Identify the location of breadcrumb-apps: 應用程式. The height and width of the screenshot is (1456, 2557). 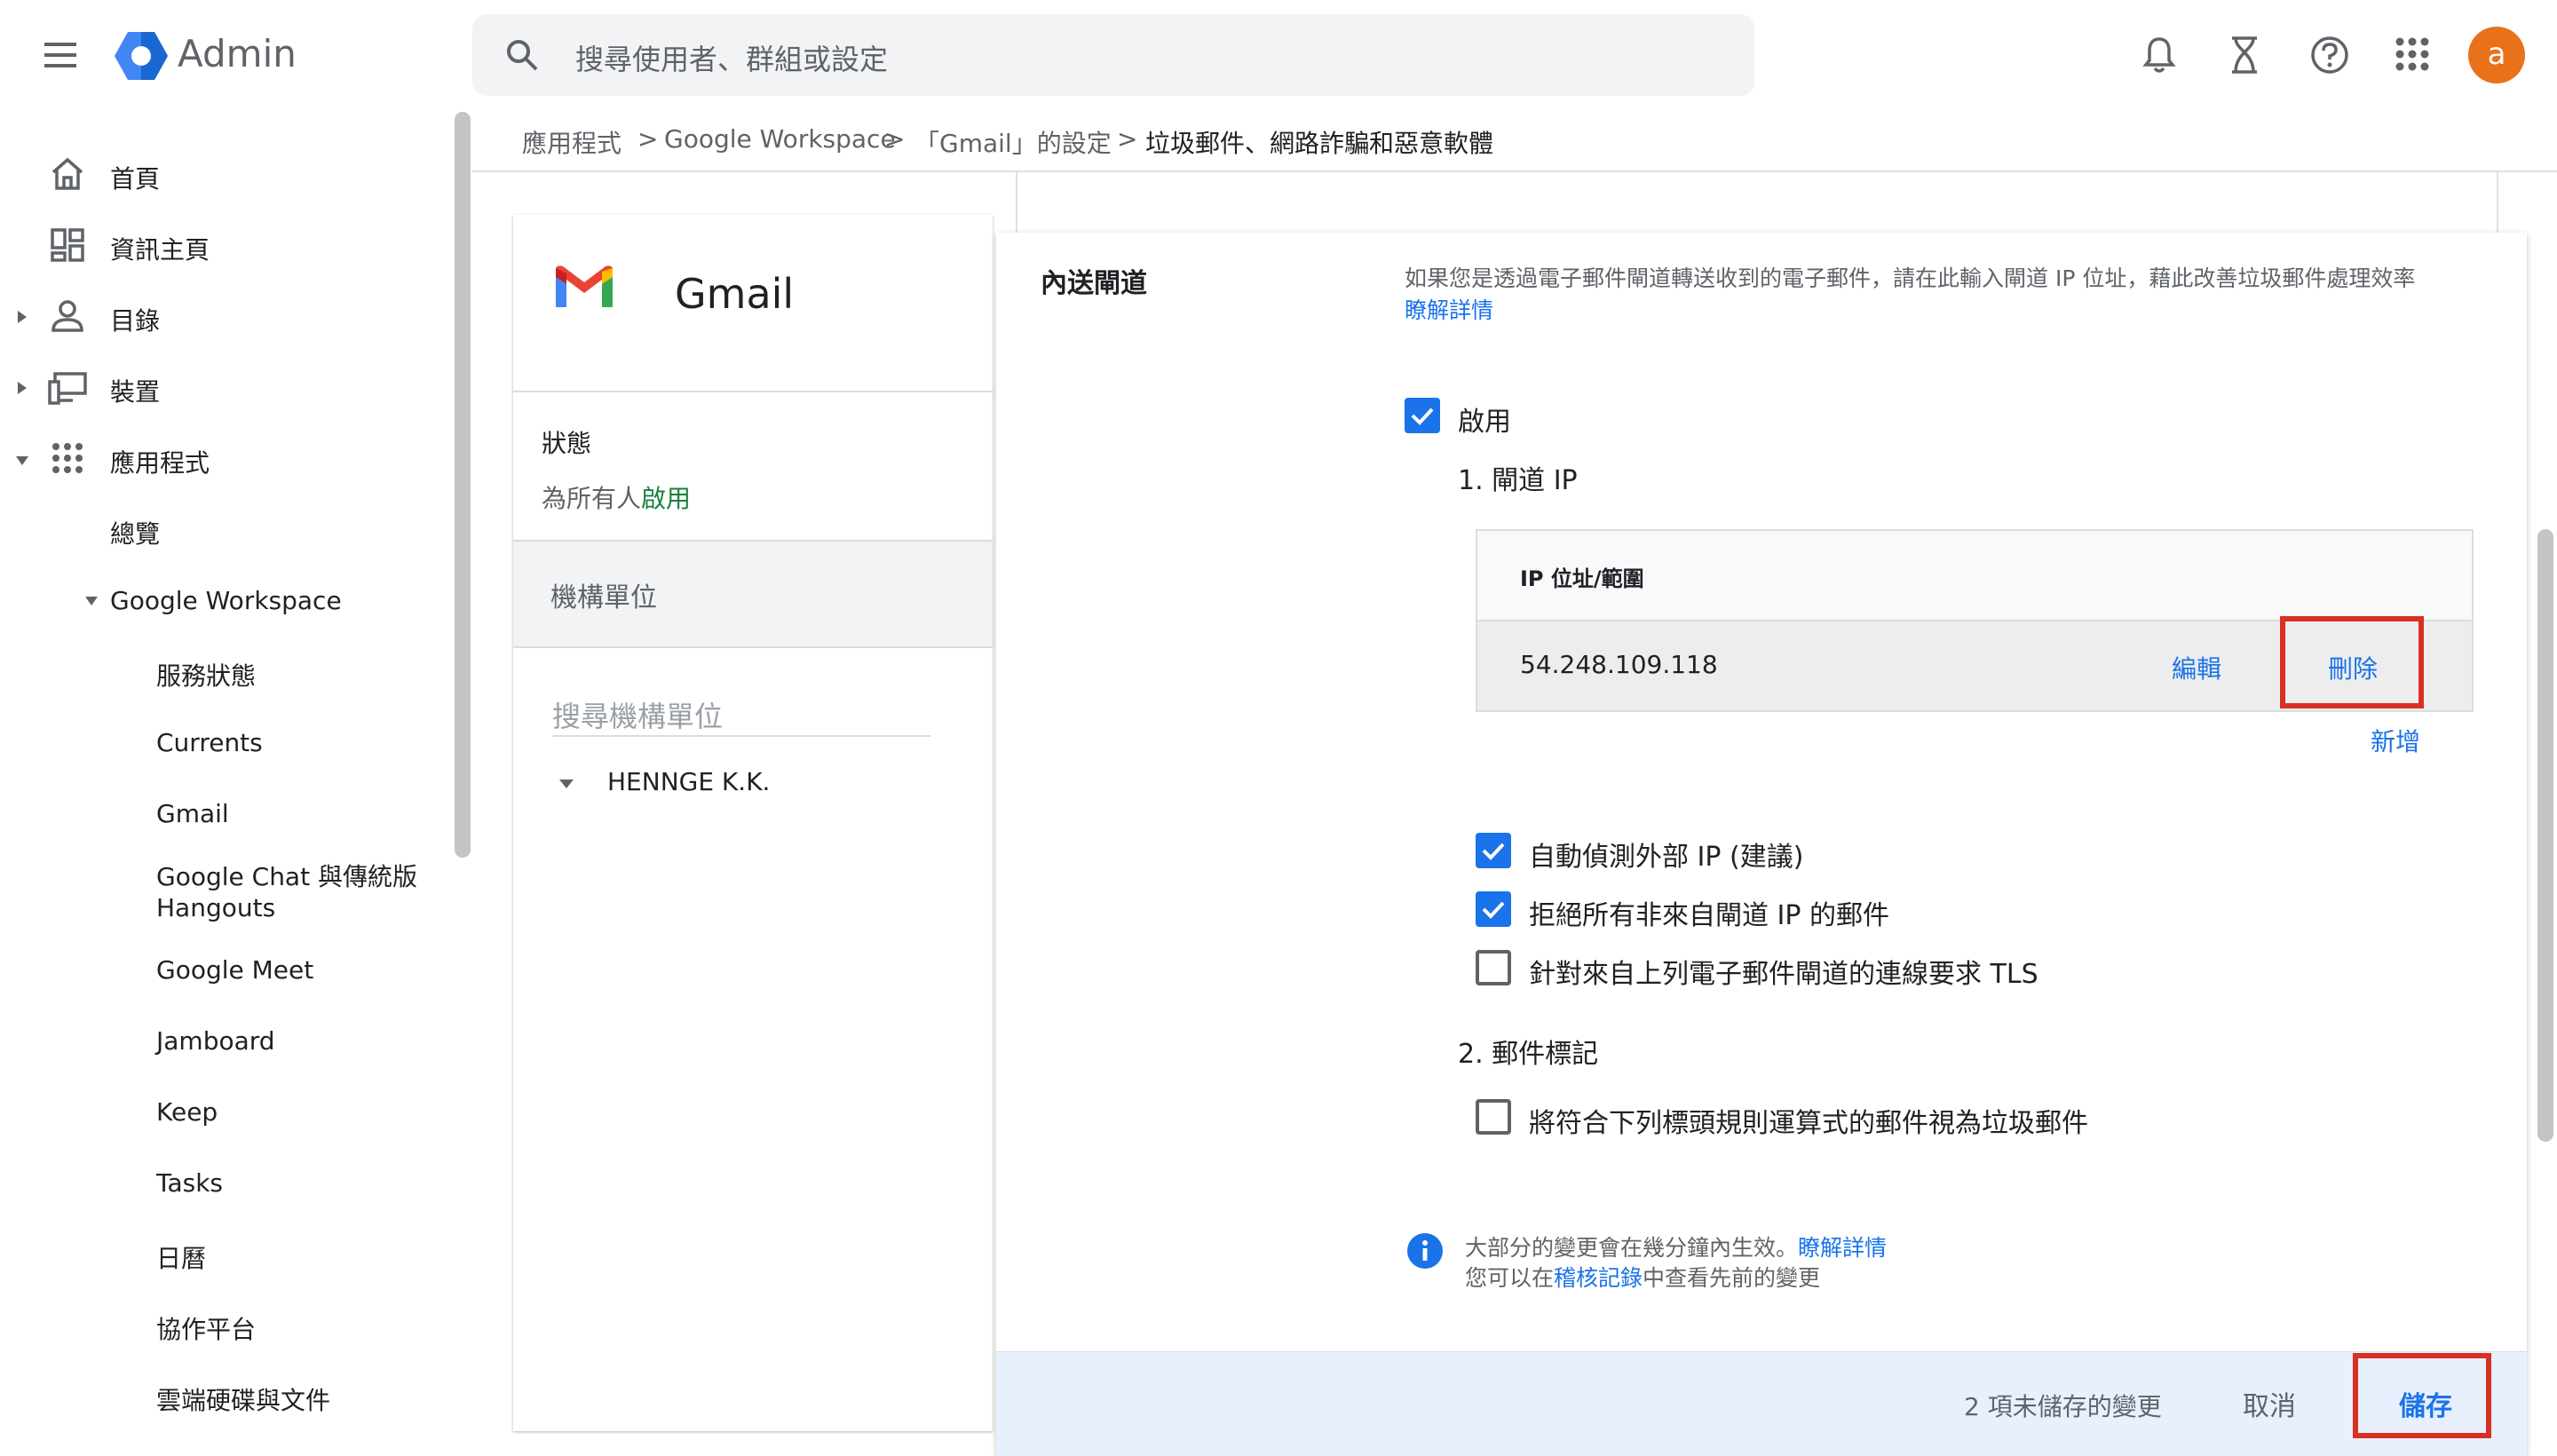
(571, 142).